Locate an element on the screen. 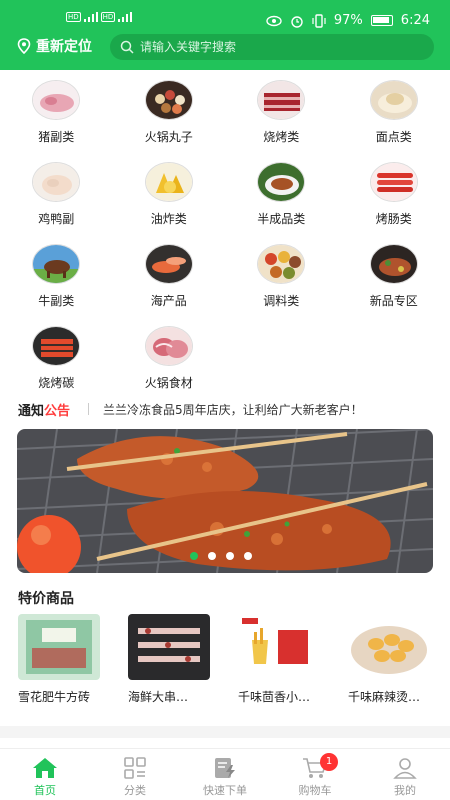 The width and height of the screenshot is (450, 800). status-bar: HD HD 97% 6:24 is located at coordinates (225, 15).